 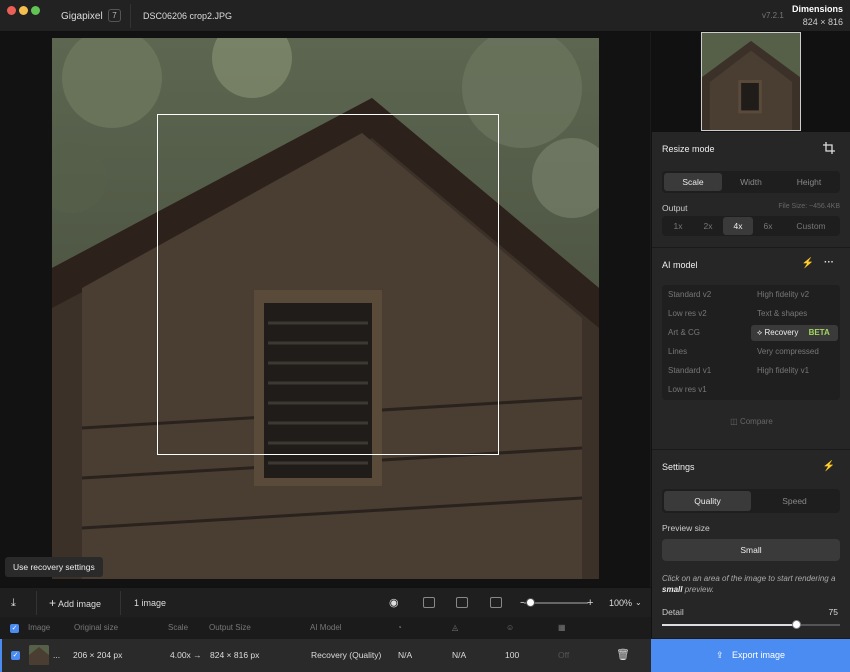 I want to click on single-view-icon, so click(x=429, y=602).